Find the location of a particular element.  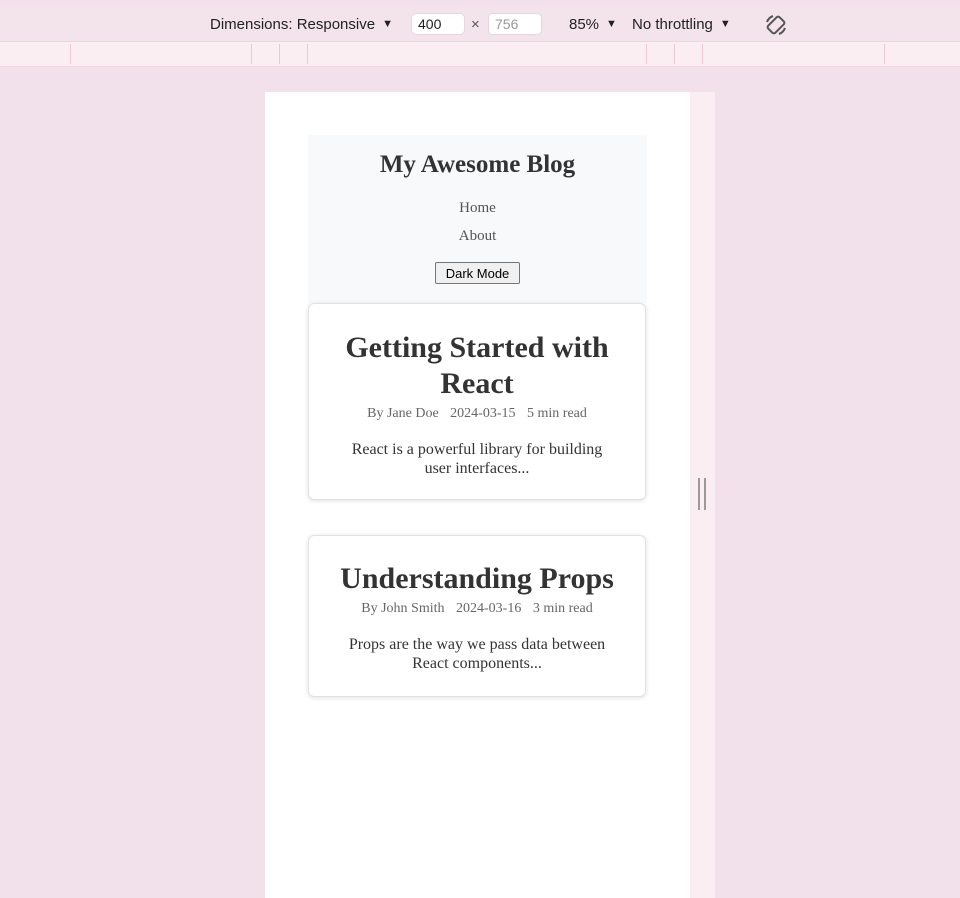

rotate-icon is located at coordinates (776, 25).